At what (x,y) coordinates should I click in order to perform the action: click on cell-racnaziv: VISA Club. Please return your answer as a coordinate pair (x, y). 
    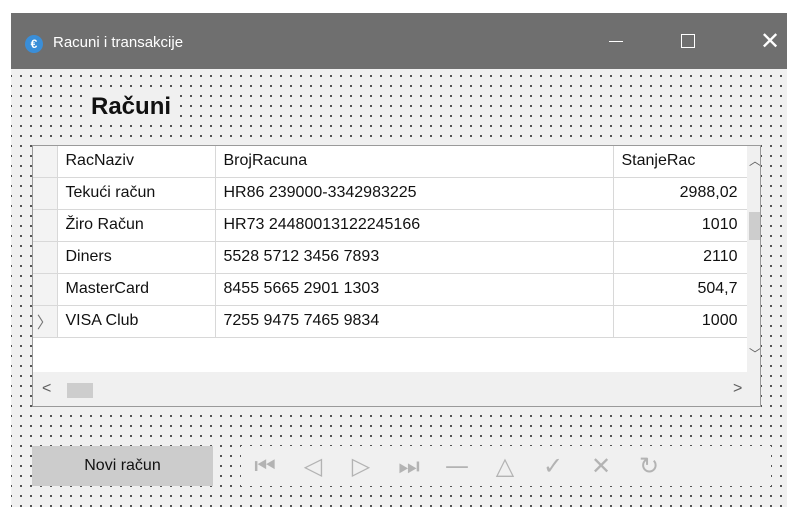
    Looking at the image, I should click on (136, 321).